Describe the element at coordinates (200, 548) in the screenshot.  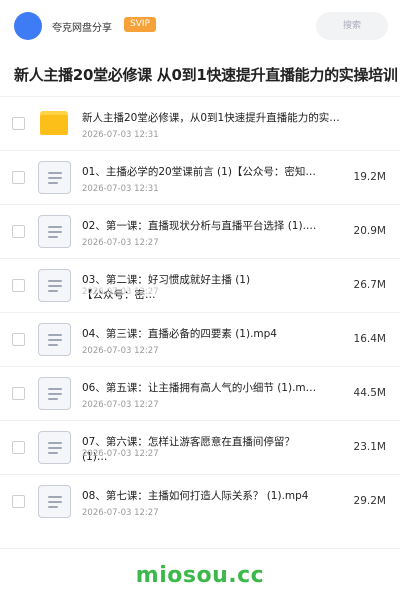
I see `footer-divider` at that location.